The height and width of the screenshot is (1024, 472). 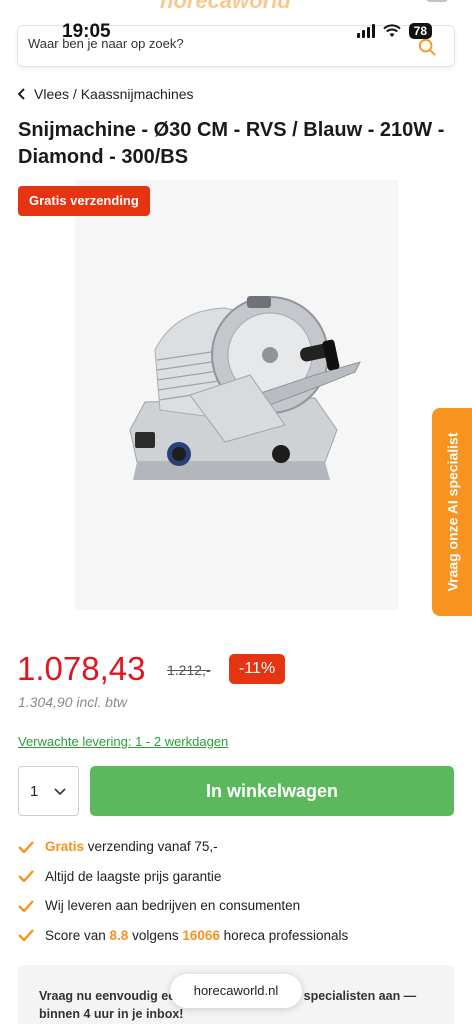 What do you see at coordinates (86, 31) in the screenshot?
I see `status-time: 19:05` at bounding box center [86, 31].